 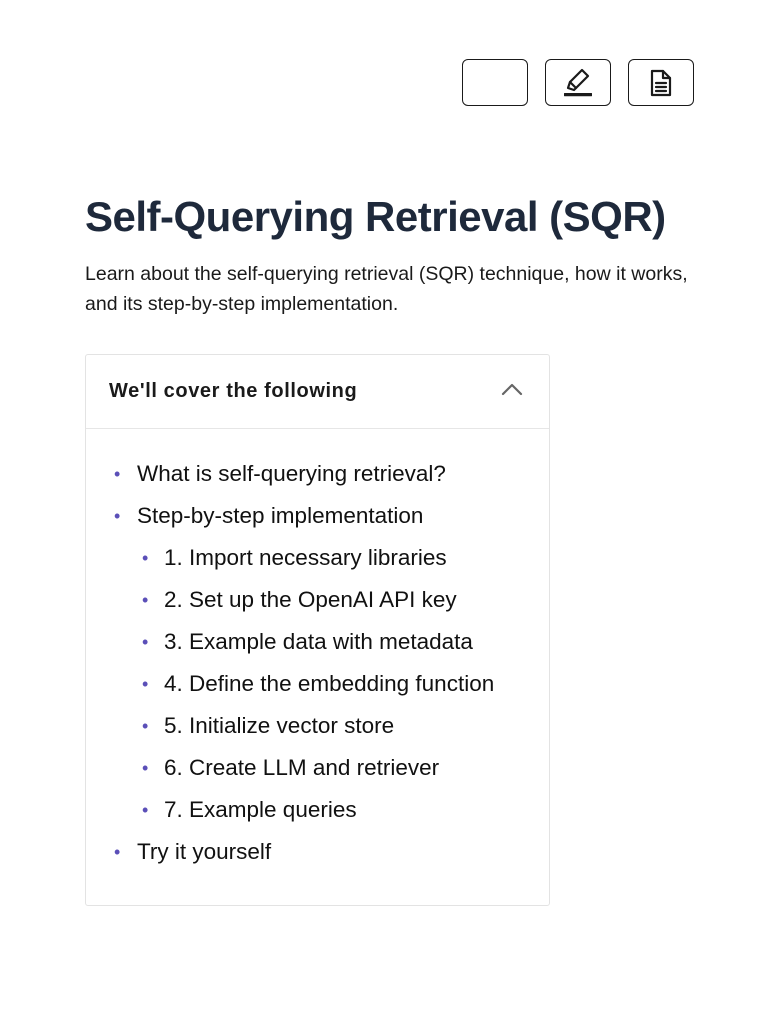 I want to click on toc-item: • 1. Import necessary libraries, so click(x=317, y=558).